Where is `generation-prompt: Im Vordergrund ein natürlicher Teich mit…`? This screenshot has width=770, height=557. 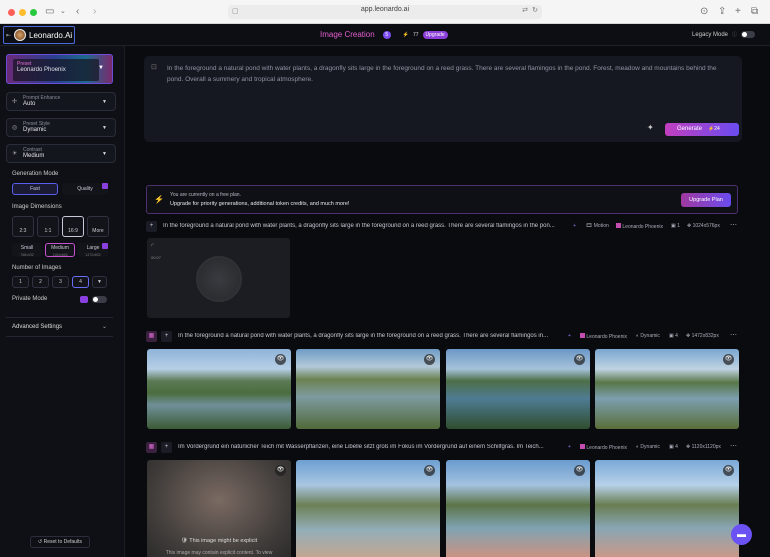
generation-prompt: Im Vordergrund ein natürlicher Teich mit… is located at coordinates (368, 447).